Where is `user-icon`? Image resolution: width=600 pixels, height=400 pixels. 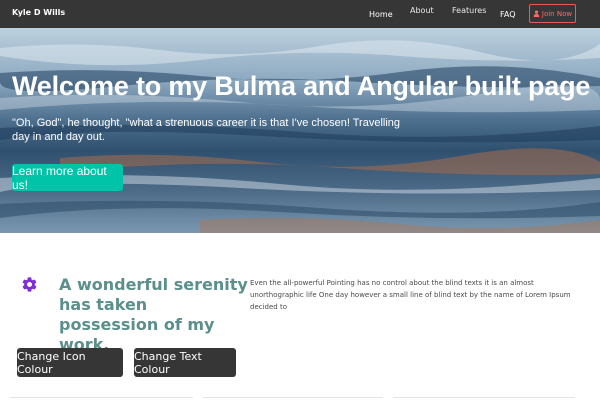
user-icon is located at coordinates (536, 13).